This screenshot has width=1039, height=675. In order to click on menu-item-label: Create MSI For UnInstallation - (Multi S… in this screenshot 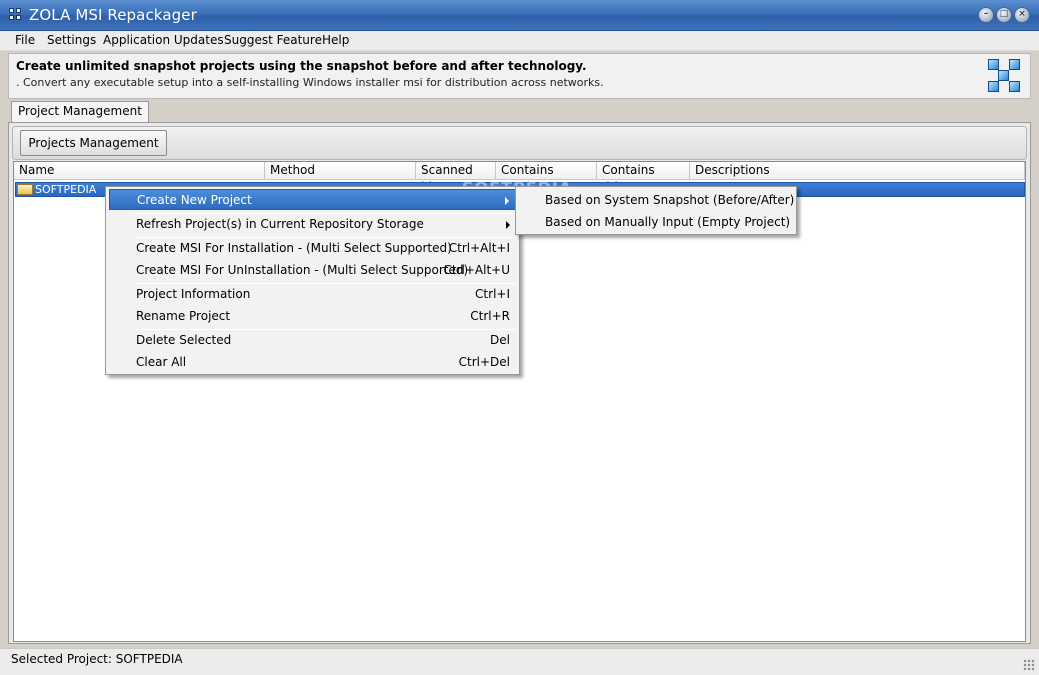, I will do `click(302, 270)`.